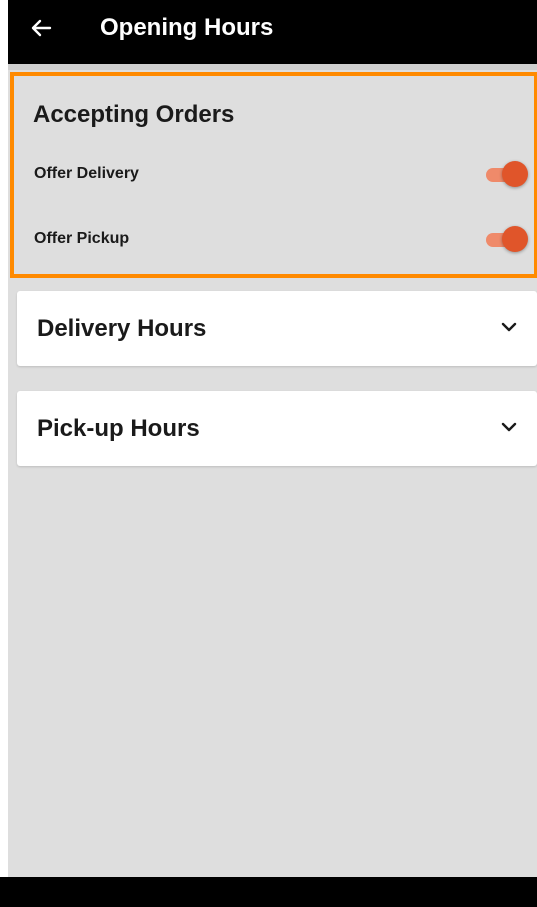 The image size is (537, 907). I want to click on offer-delivery-label: Offer Delivery, so click(86, 173).